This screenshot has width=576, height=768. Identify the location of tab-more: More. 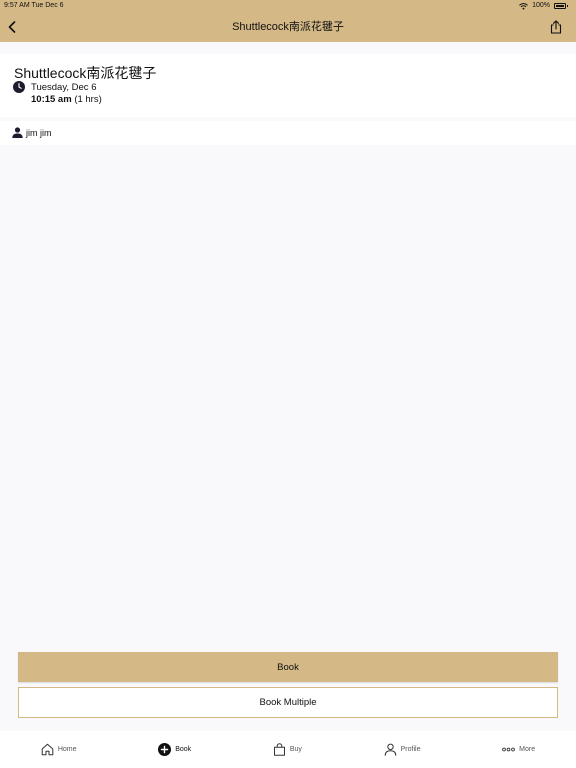
(518, 750).